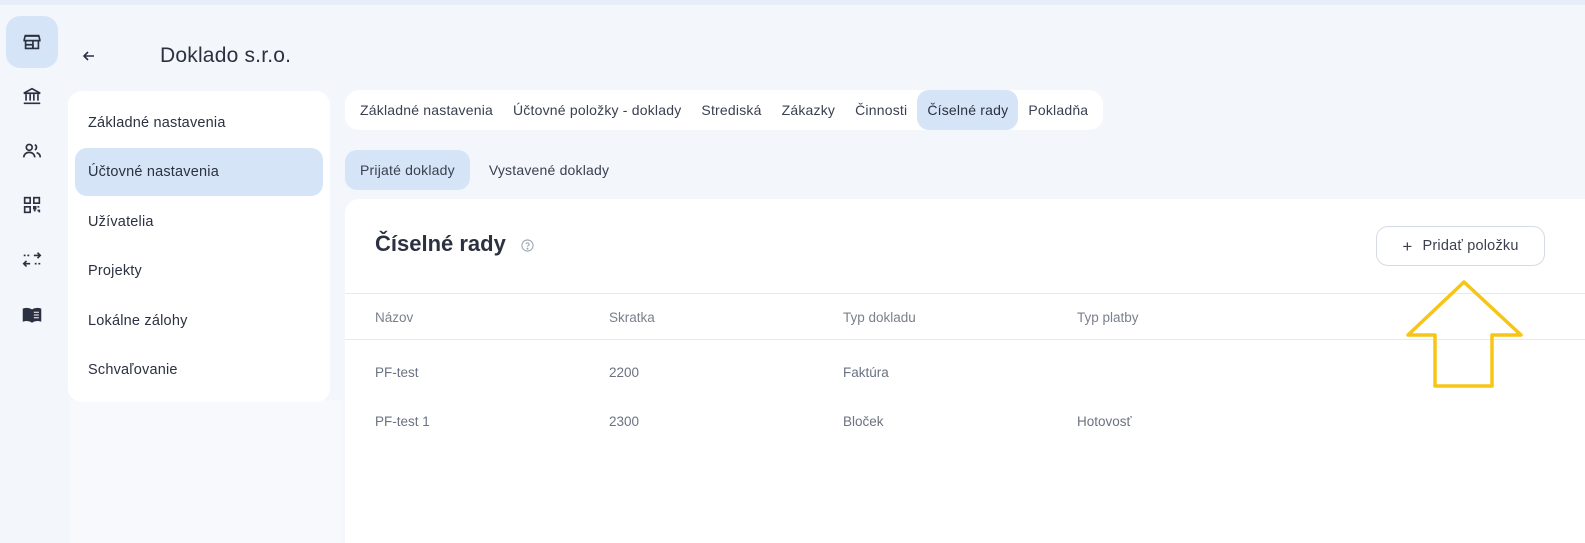 The width and height of the screenshot is (1585, 543). I want to click on book-icon, so click(32, 315).